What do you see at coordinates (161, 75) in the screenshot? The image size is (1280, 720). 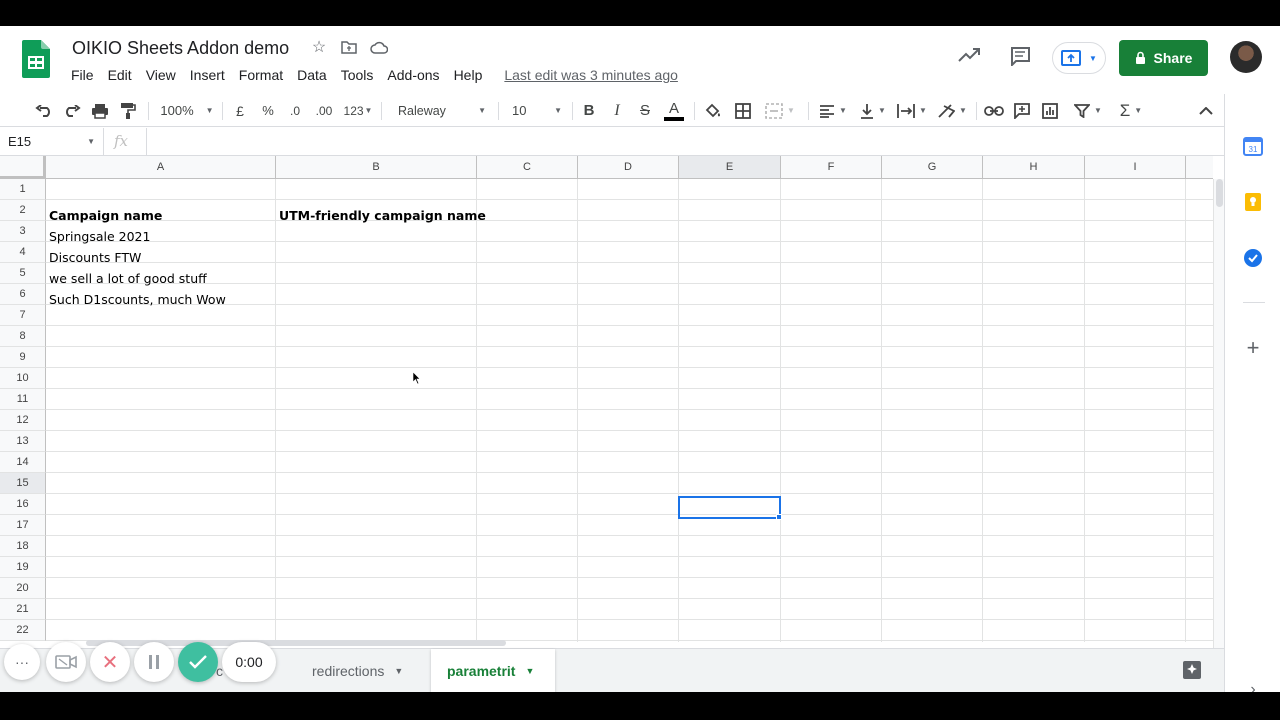 I see `menu-view: View` at bounding box center [161, 75].